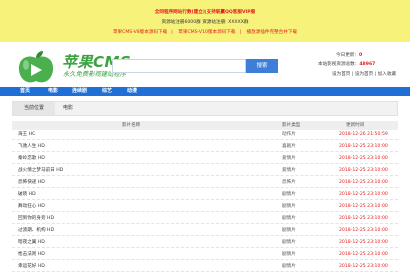  Describe the element at coordinates (68, 108) in the screenshot. I see `breadcrumb-category: 电影` at that location.